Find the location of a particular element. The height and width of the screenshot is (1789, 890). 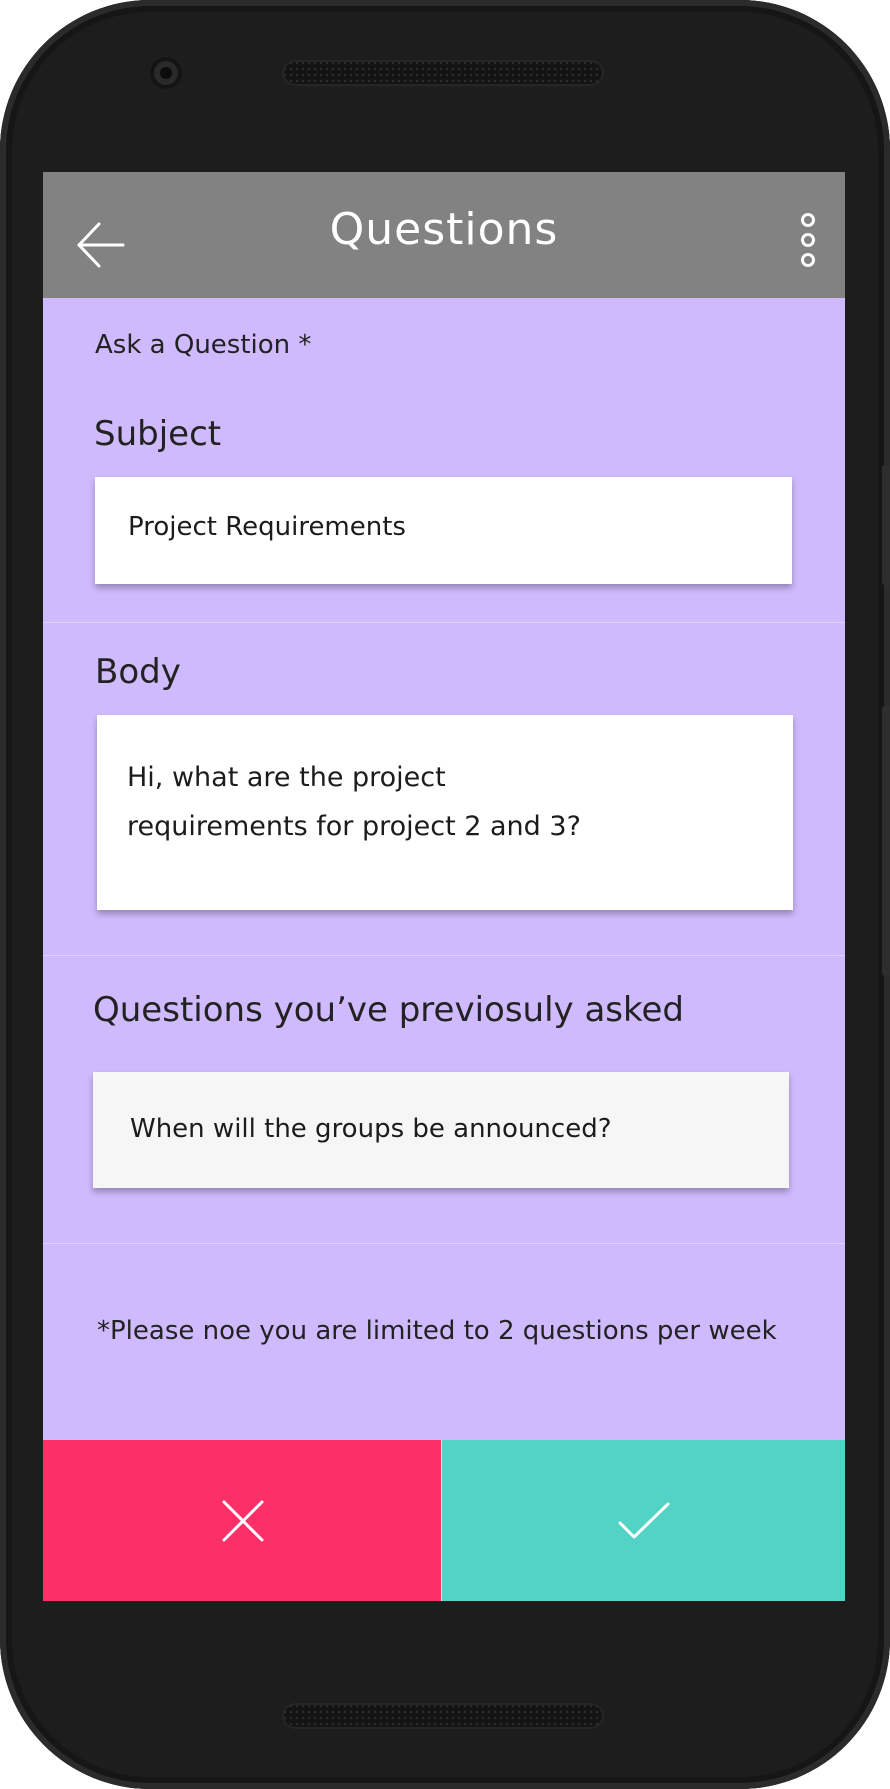

earpiece-speaker is located at coordinates (443, 73).